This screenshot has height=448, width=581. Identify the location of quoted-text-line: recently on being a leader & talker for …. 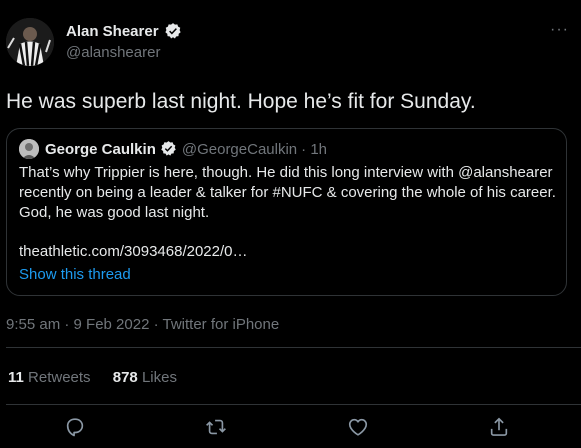
(287, 192).